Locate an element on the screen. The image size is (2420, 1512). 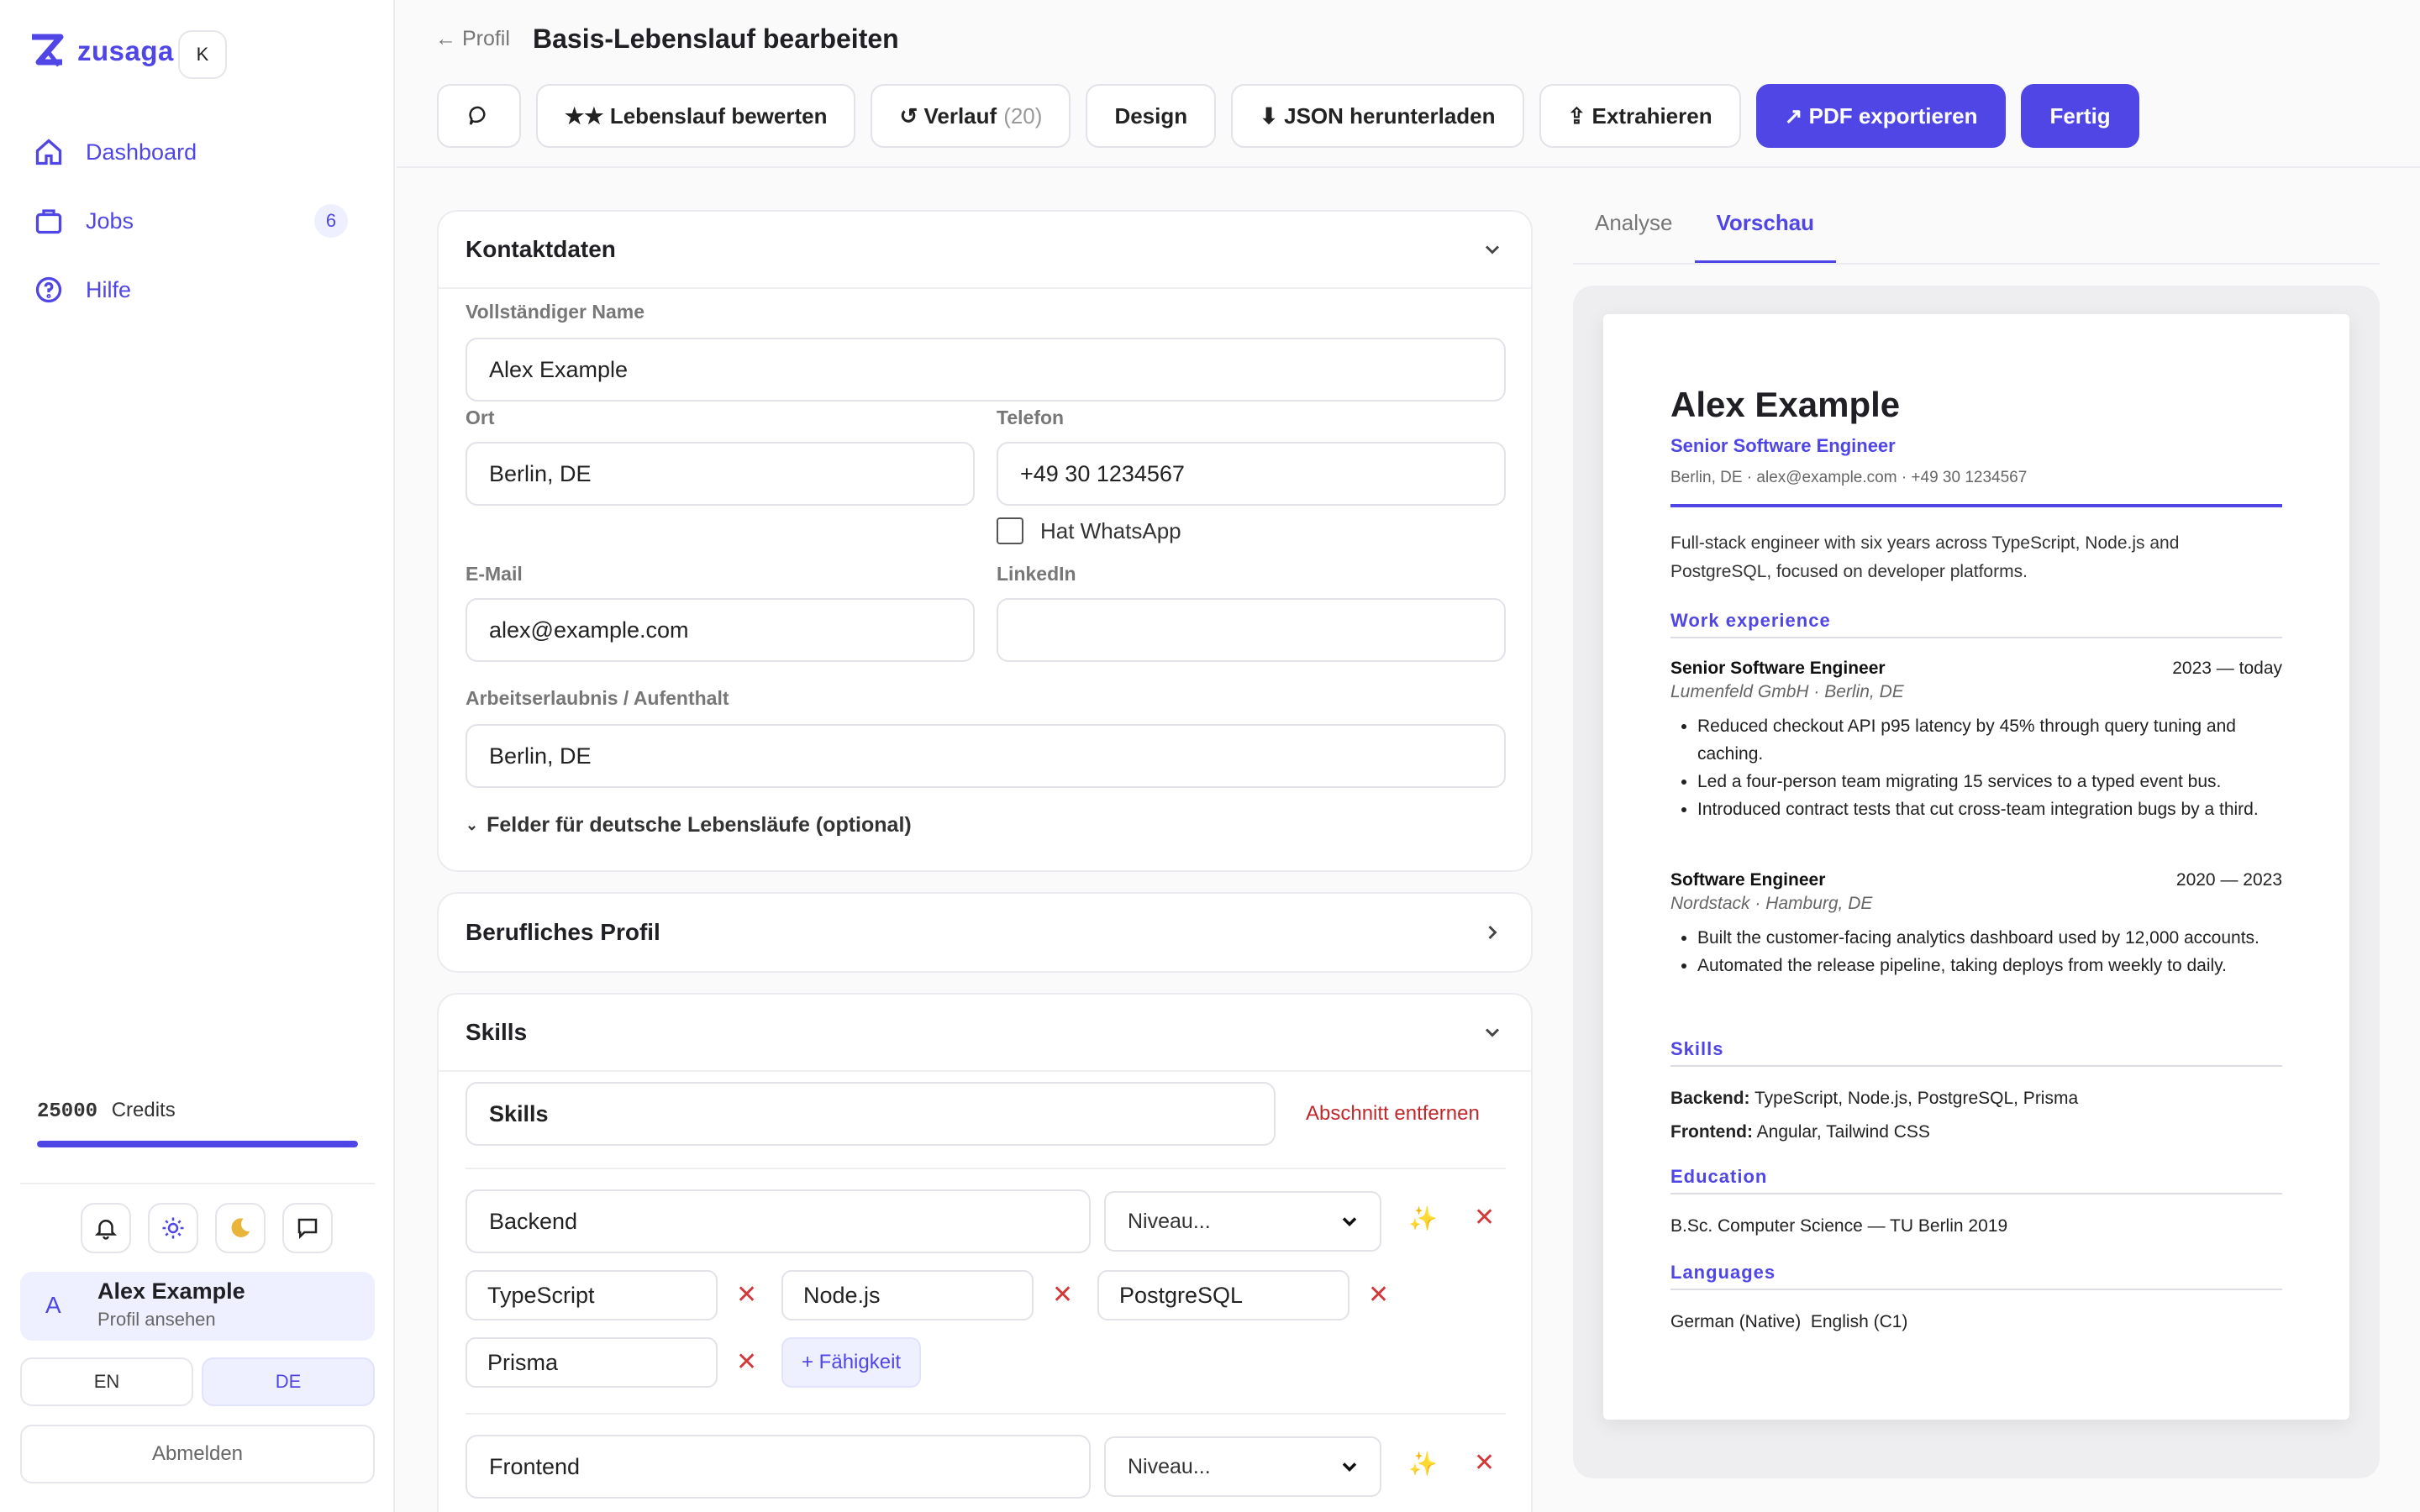
view-profile-link: Profil ansehen is located at coordinates (157, 1320).